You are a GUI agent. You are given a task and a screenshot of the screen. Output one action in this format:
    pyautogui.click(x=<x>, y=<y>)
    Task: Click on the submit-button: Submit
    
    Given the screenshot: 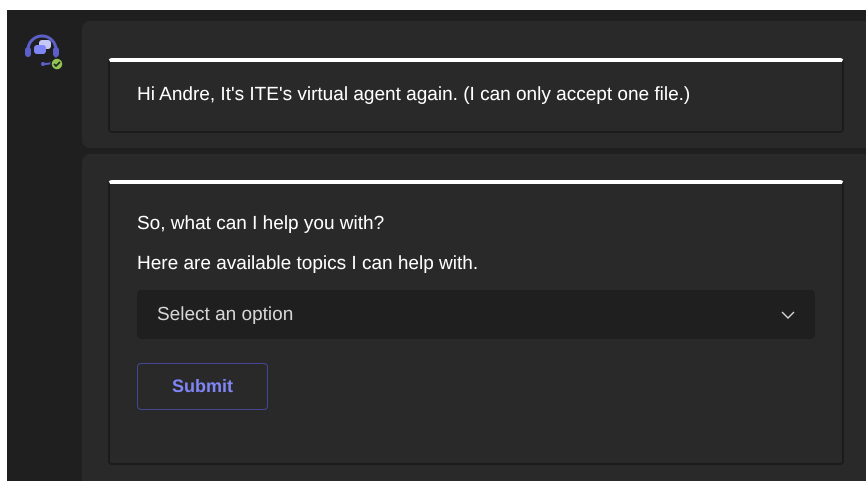 What is the action you would take?
    pyautogui.click(x=202, y=386)
    